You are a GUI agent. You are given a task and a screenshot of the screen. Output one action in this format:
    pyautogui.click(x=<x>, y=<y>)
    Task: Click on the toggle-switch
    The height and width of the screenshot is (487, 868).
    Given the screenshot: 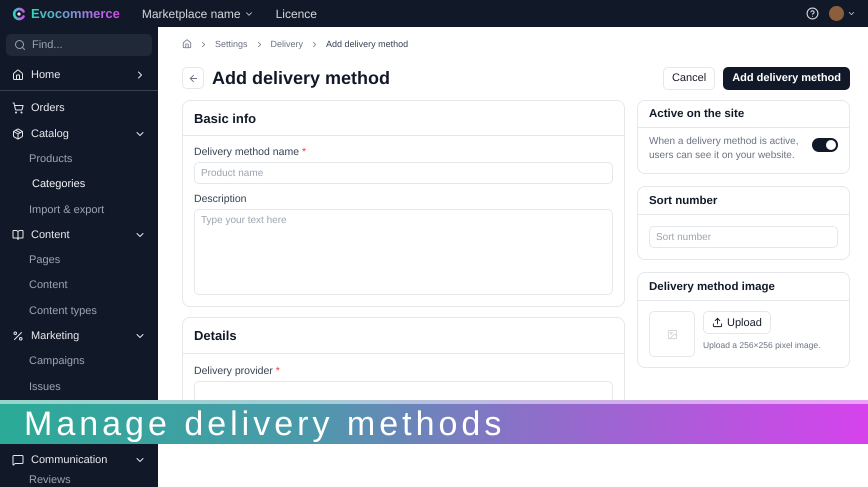 What is the action you would take?
    pyautogui.click(x=825, y=145)
    